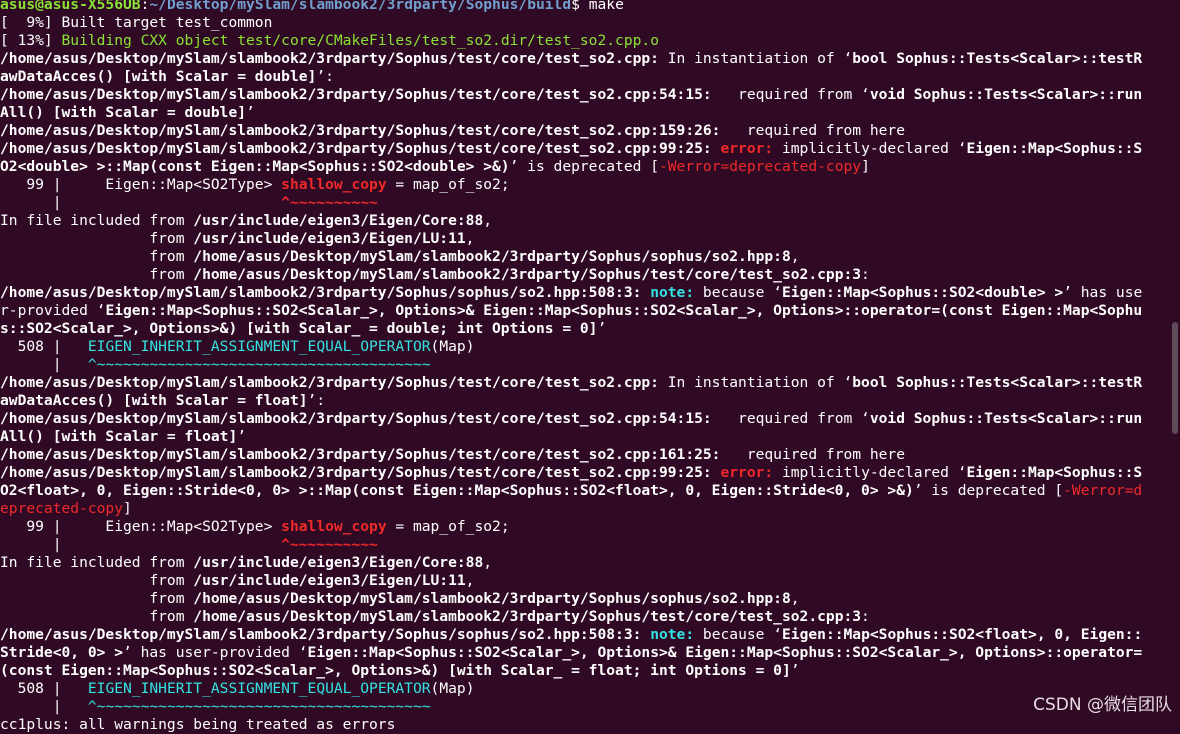 This screenshot has width=1180, height=734. Describe the element at coordinates (1175, 378) in the screenshot. I see `terminal-scrollbar` at that location.